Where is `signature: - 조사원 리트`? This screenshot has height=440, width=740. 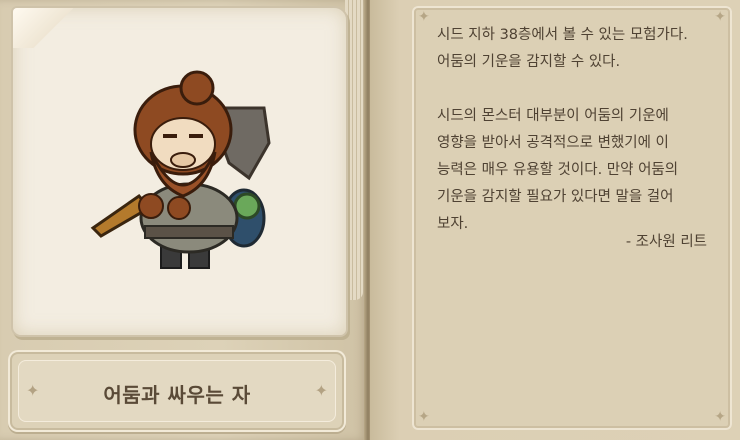 signature: - 조사원 리트 is located at coordinates (666, 242).